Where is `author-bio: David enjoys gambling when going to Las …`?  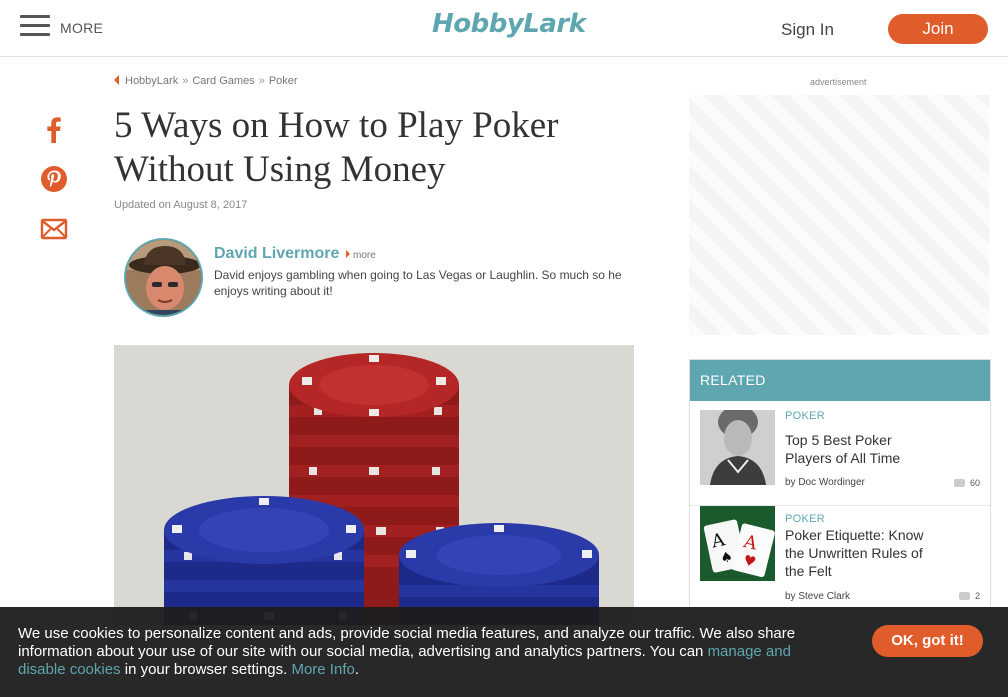
author-bio: David enjoys gambling when going to Las … is located at coordinates (418, 283).